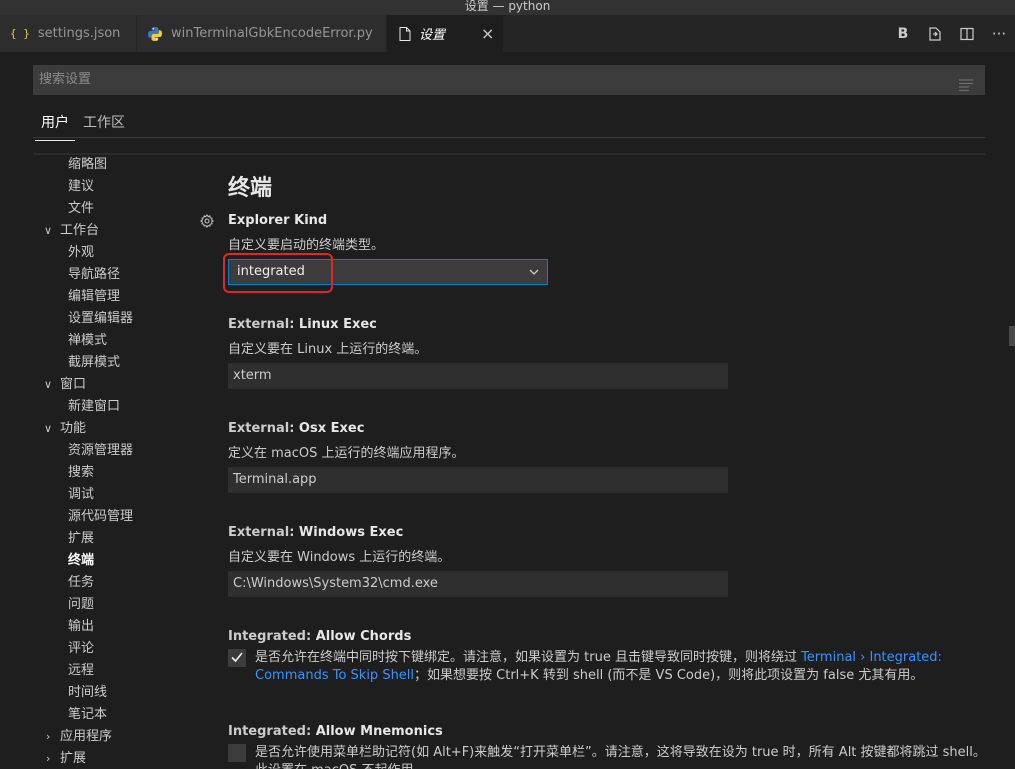 The width and height of the screenshot is (1015, 769). What do you see at coordinates (478, 376) in the screenshot?
I see `linux-exec-input: xterm` at bounding box center [478, 376].